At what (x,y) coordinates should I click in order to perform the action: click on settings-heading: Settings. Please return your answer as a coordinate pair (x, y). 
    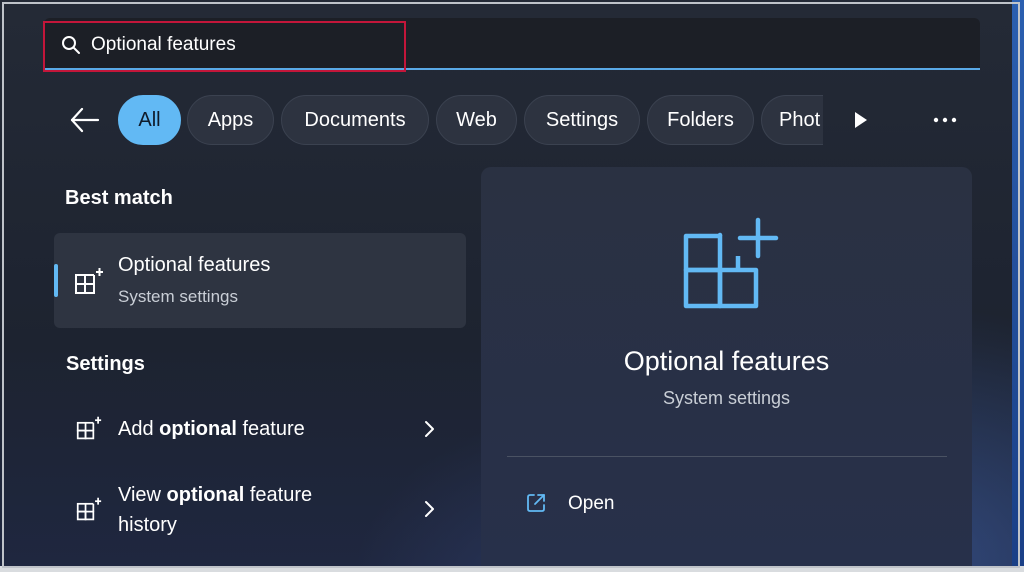
    Looking at the image, I should click on (105, 364).